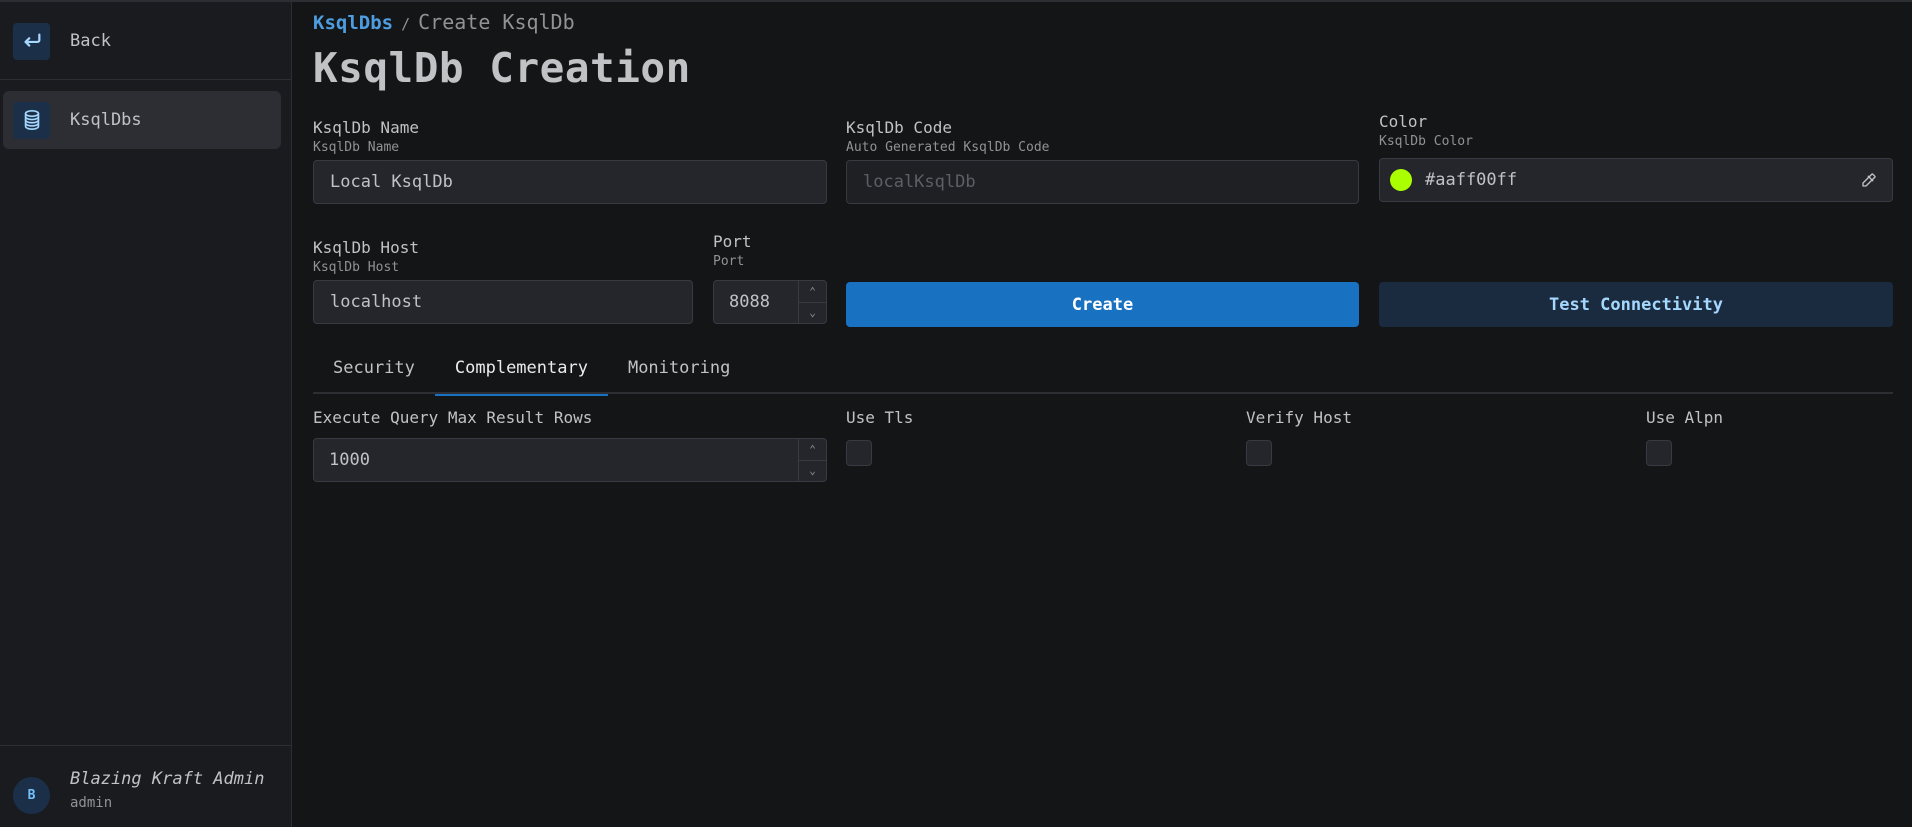  What do you see at coordinates (899, 127) in the screenshot?
I see `code-label: KsqlDb Code` at bounding box center [899, 127].